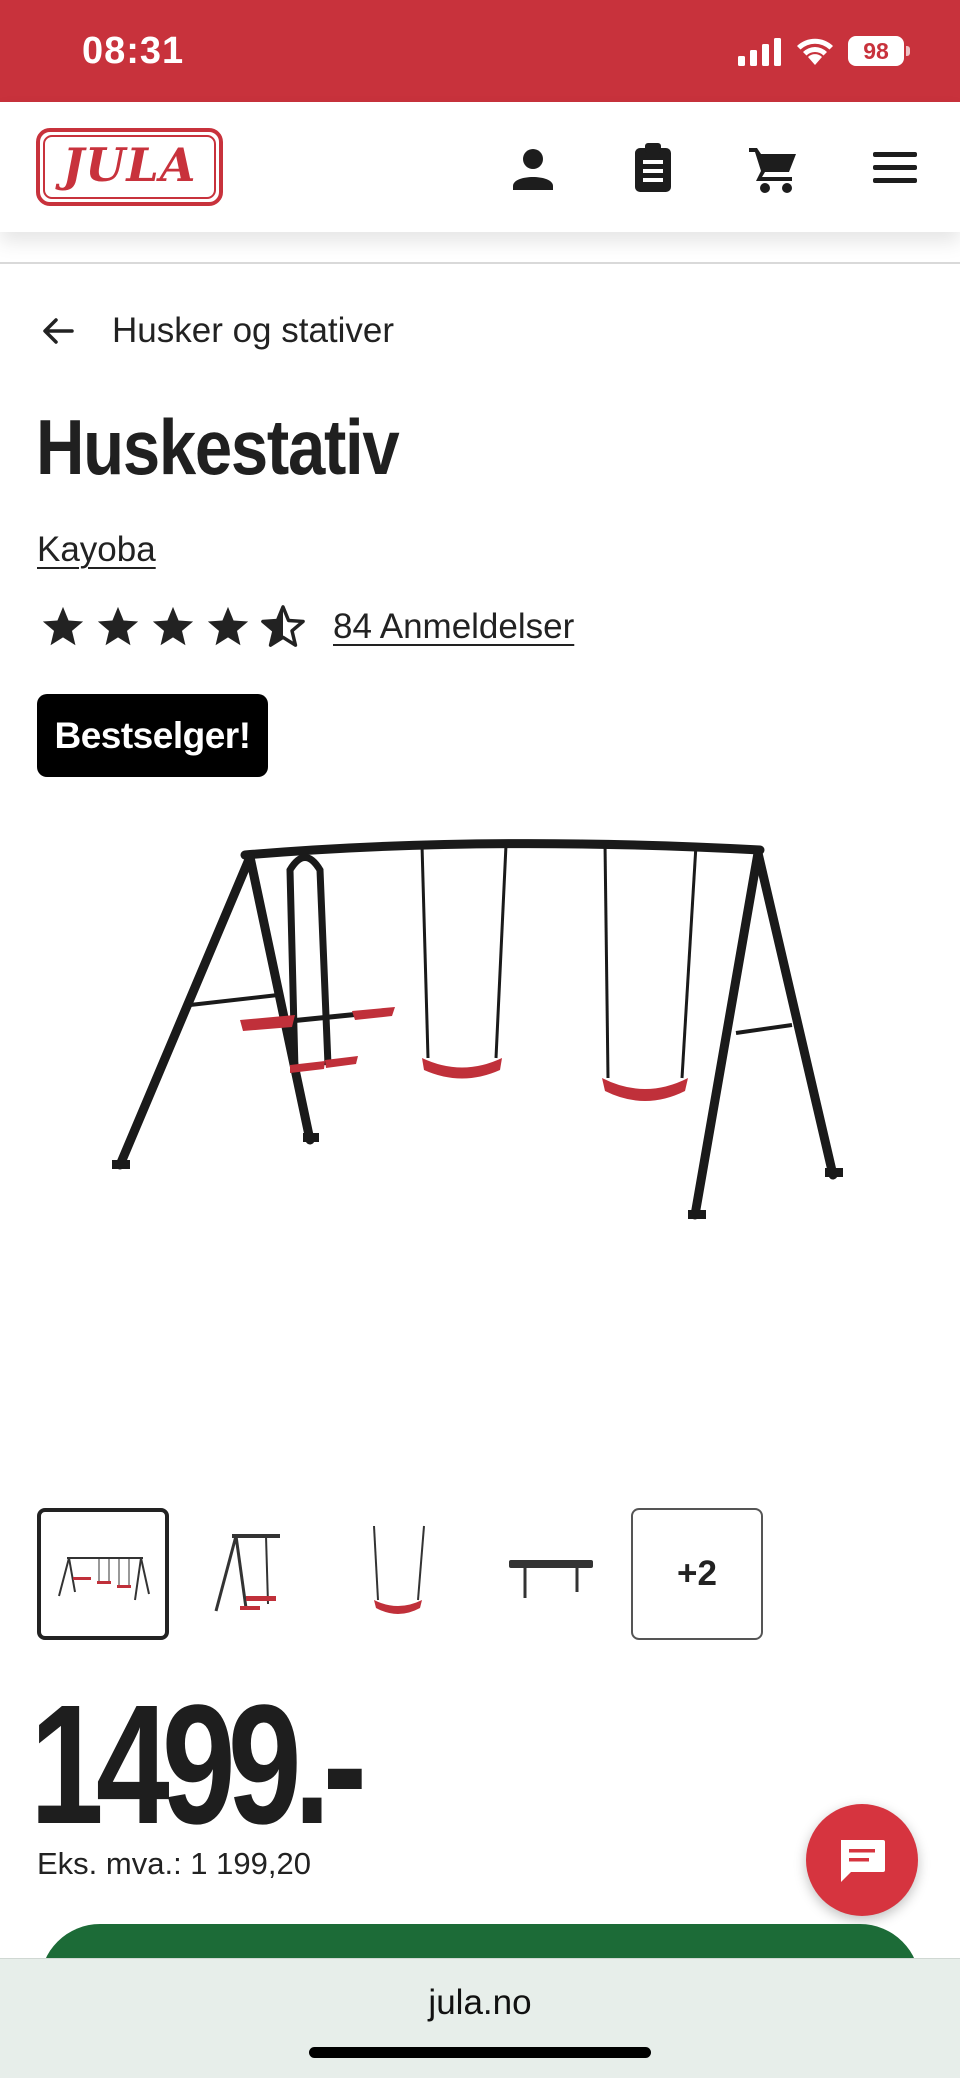 The height and width of the screenshot is (2078, 960). What do you see at coordinates (453, 627) in the screenshot?
I see `reviews-link: 84 Anmeldelser` at bounding box center [453, 627].